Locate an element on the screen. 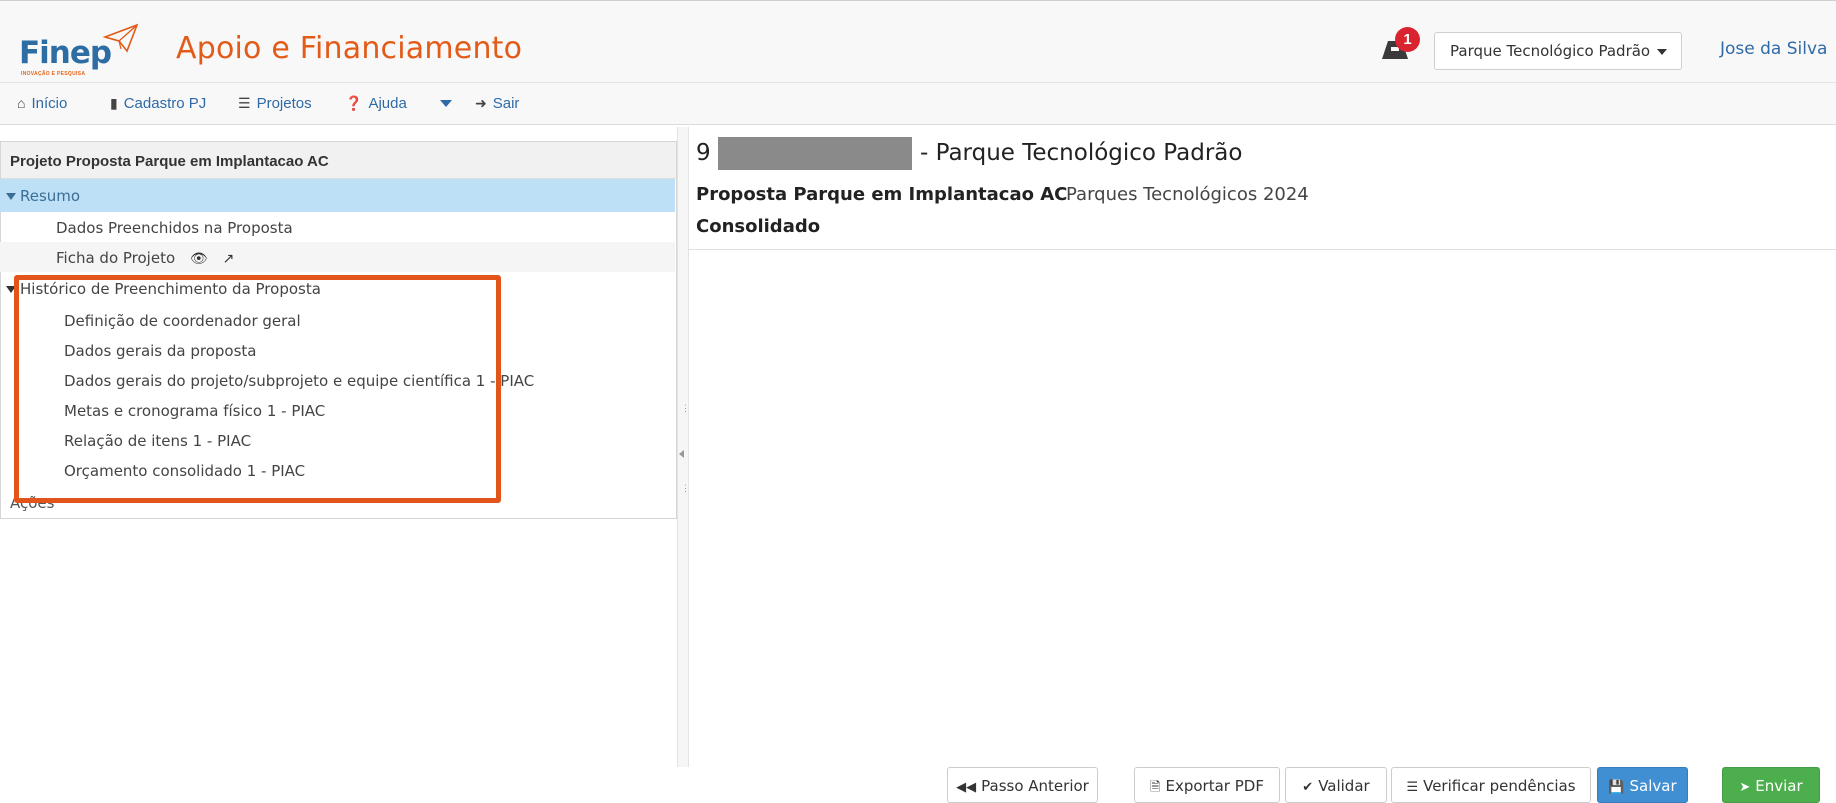 The image size is (1836, 803). check-circle-icon: ✔ is located at coordinates (1308, 787).